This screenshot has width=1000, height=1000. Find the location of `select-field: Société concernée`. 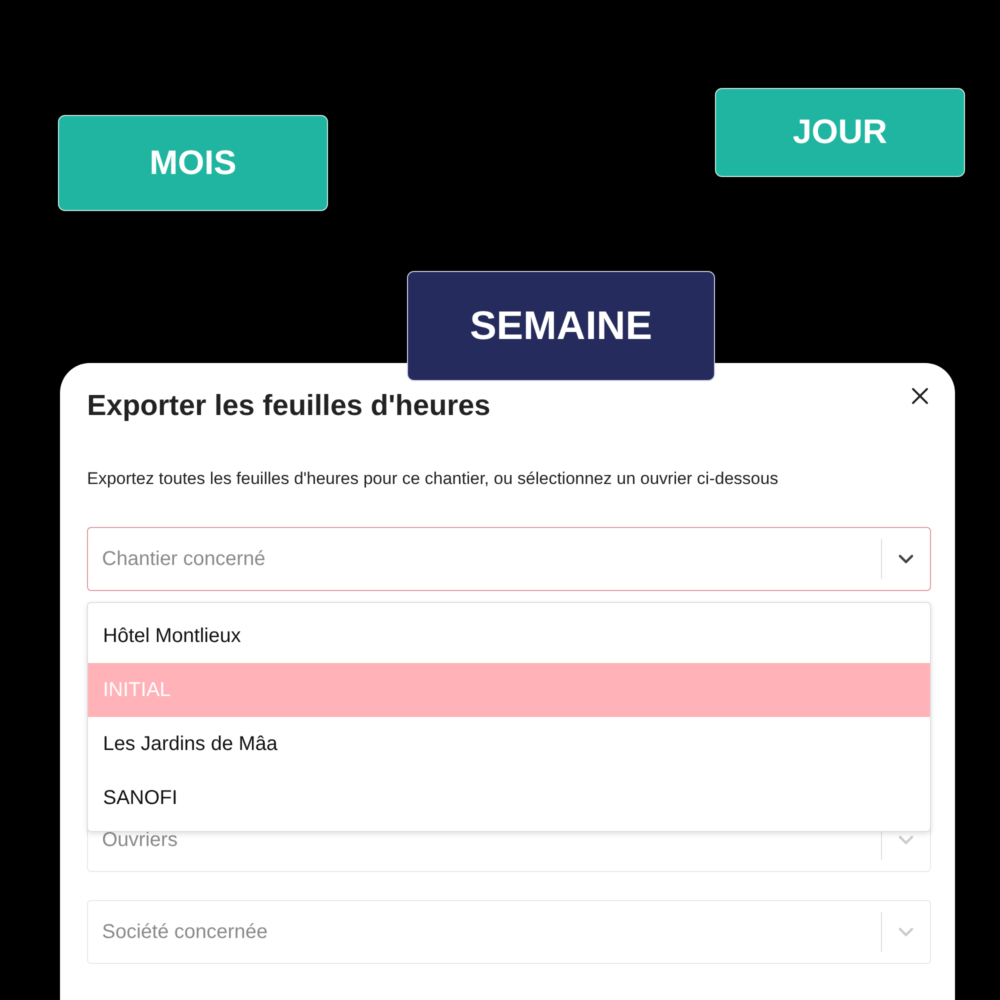

select-field: Société concernée is located at coordinates (509, 932).